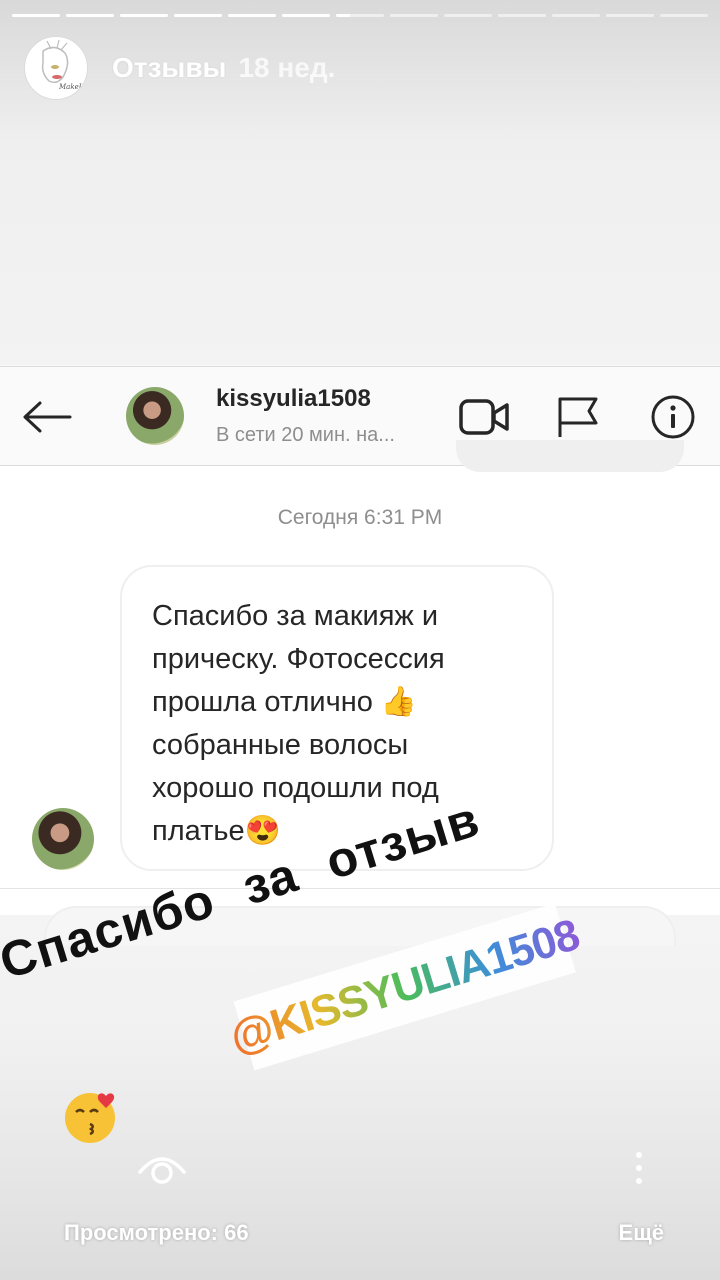 This screenshot has height=1280, width=720. What do you see at coordinates (72, 87) in the screenshot?
I see `svg-text: MakeUp` at bounding box center [72, 87].